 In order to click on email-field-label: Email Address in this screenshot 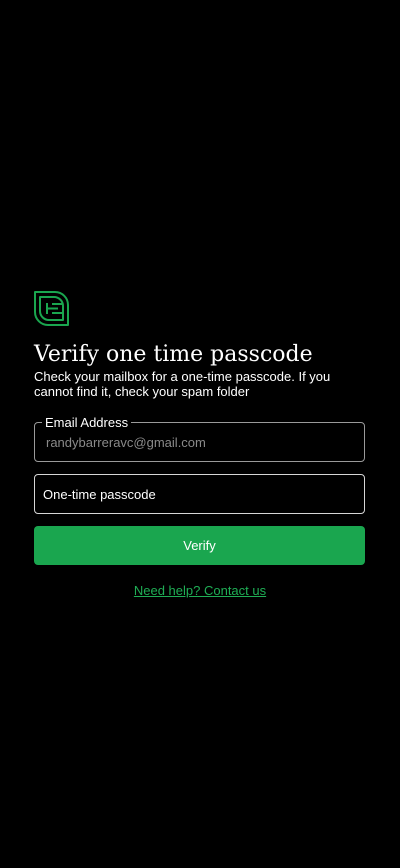, I will do `click(87, 422)`.